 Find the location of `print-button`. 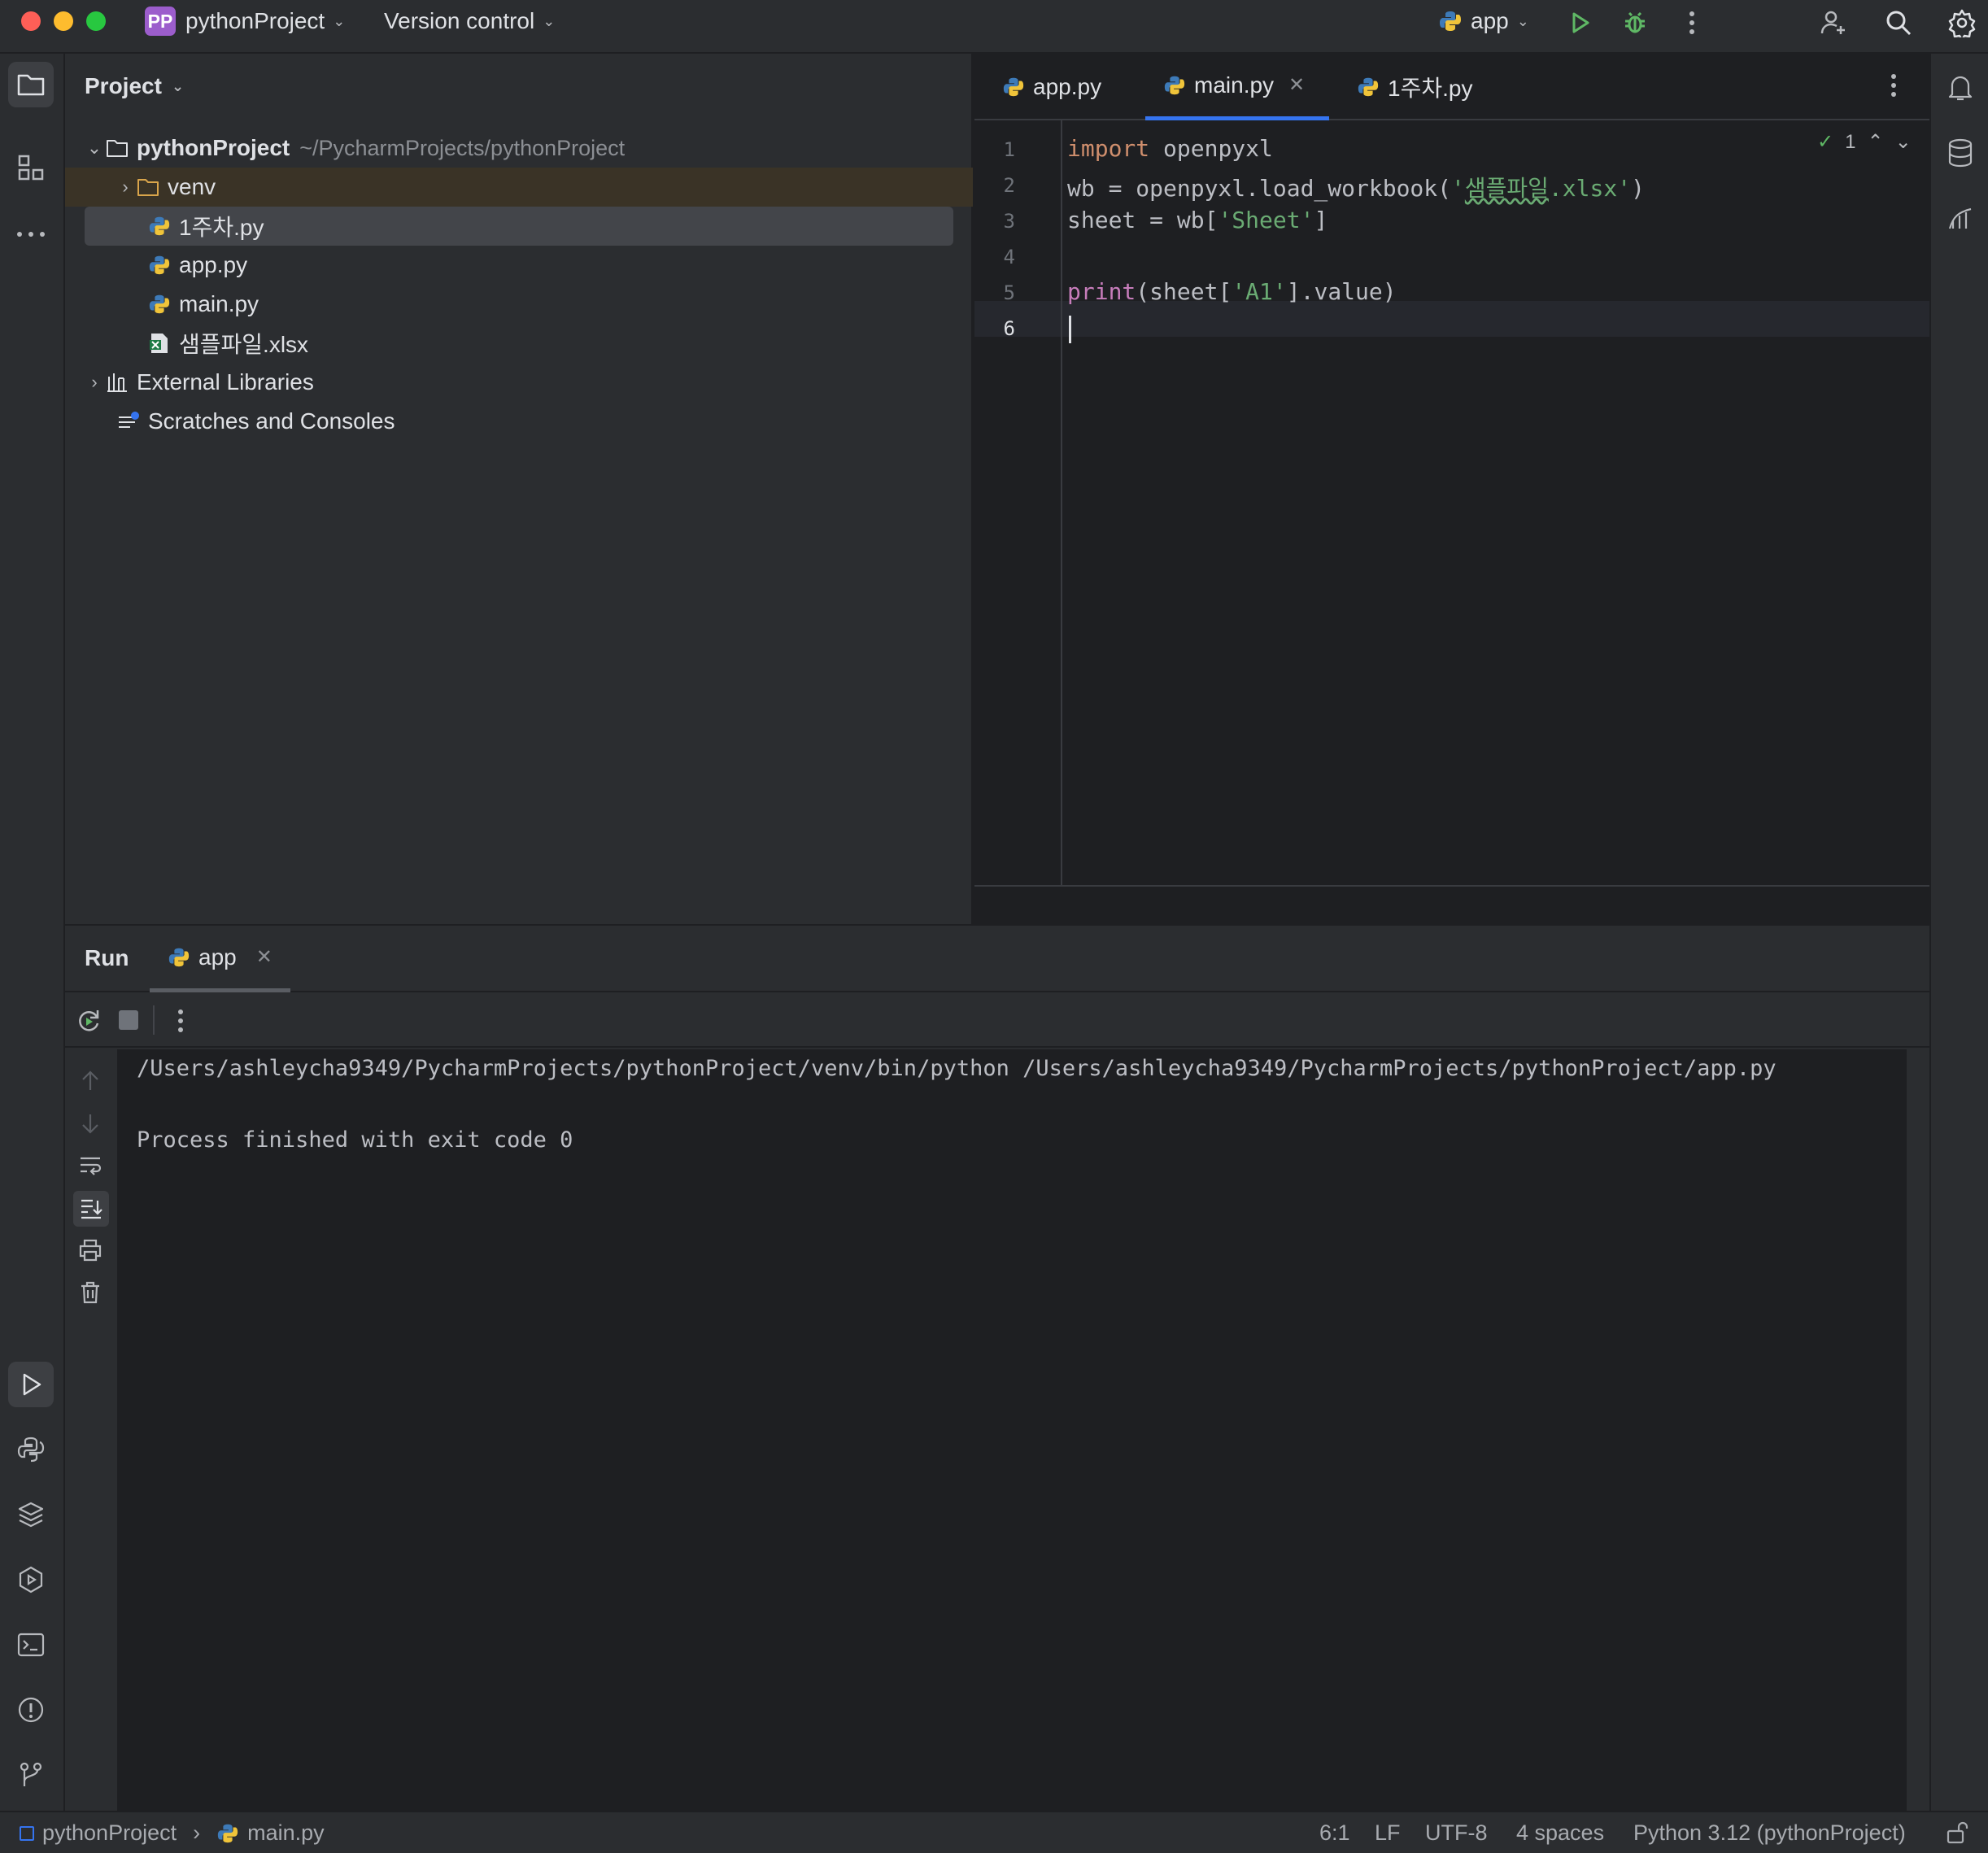

print-button is located at coordinates (90, 1252).